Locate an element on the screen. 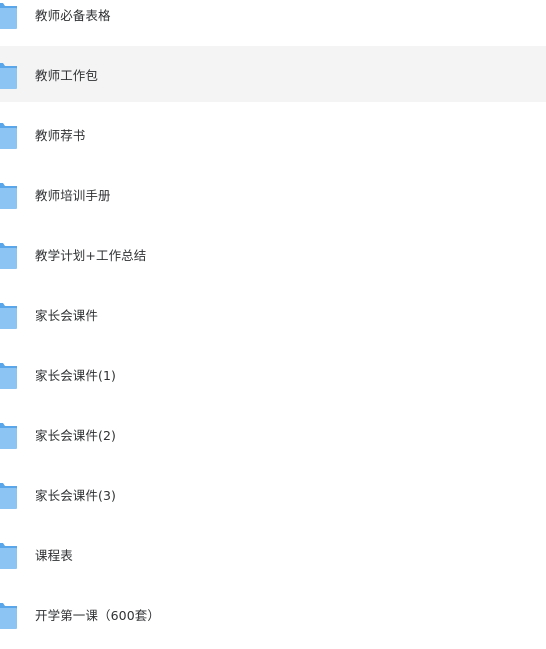 This screenshot has height=649, width=546. file-name: 开学第一课（600套） is located at coordinates (97, 614).